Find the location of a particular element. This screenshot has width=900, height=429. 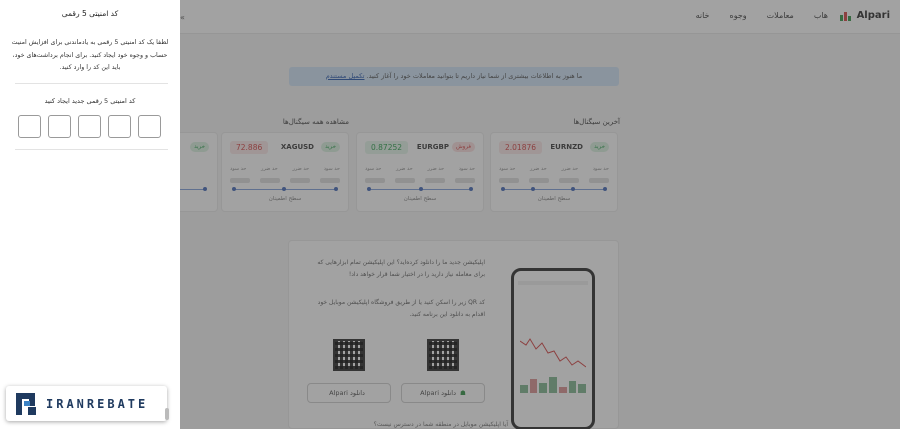

iranrebate-text: IRANREBATE is located at coordinates (97, 403).